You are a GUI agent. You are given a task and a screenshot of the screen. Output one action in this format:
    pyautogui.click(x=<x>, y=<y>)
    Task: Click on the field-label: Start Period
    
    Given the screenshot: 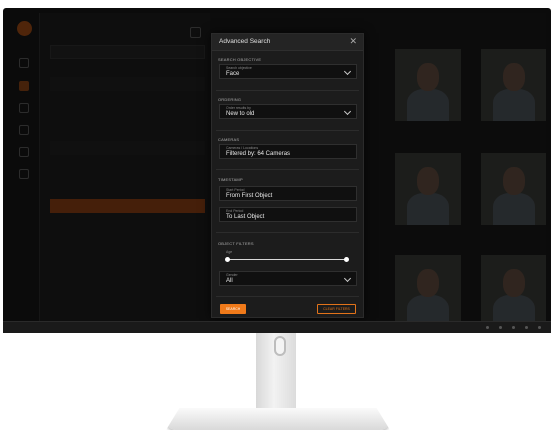 What is the action you would take?
    pyautogui.click(x=235, y=190)
    